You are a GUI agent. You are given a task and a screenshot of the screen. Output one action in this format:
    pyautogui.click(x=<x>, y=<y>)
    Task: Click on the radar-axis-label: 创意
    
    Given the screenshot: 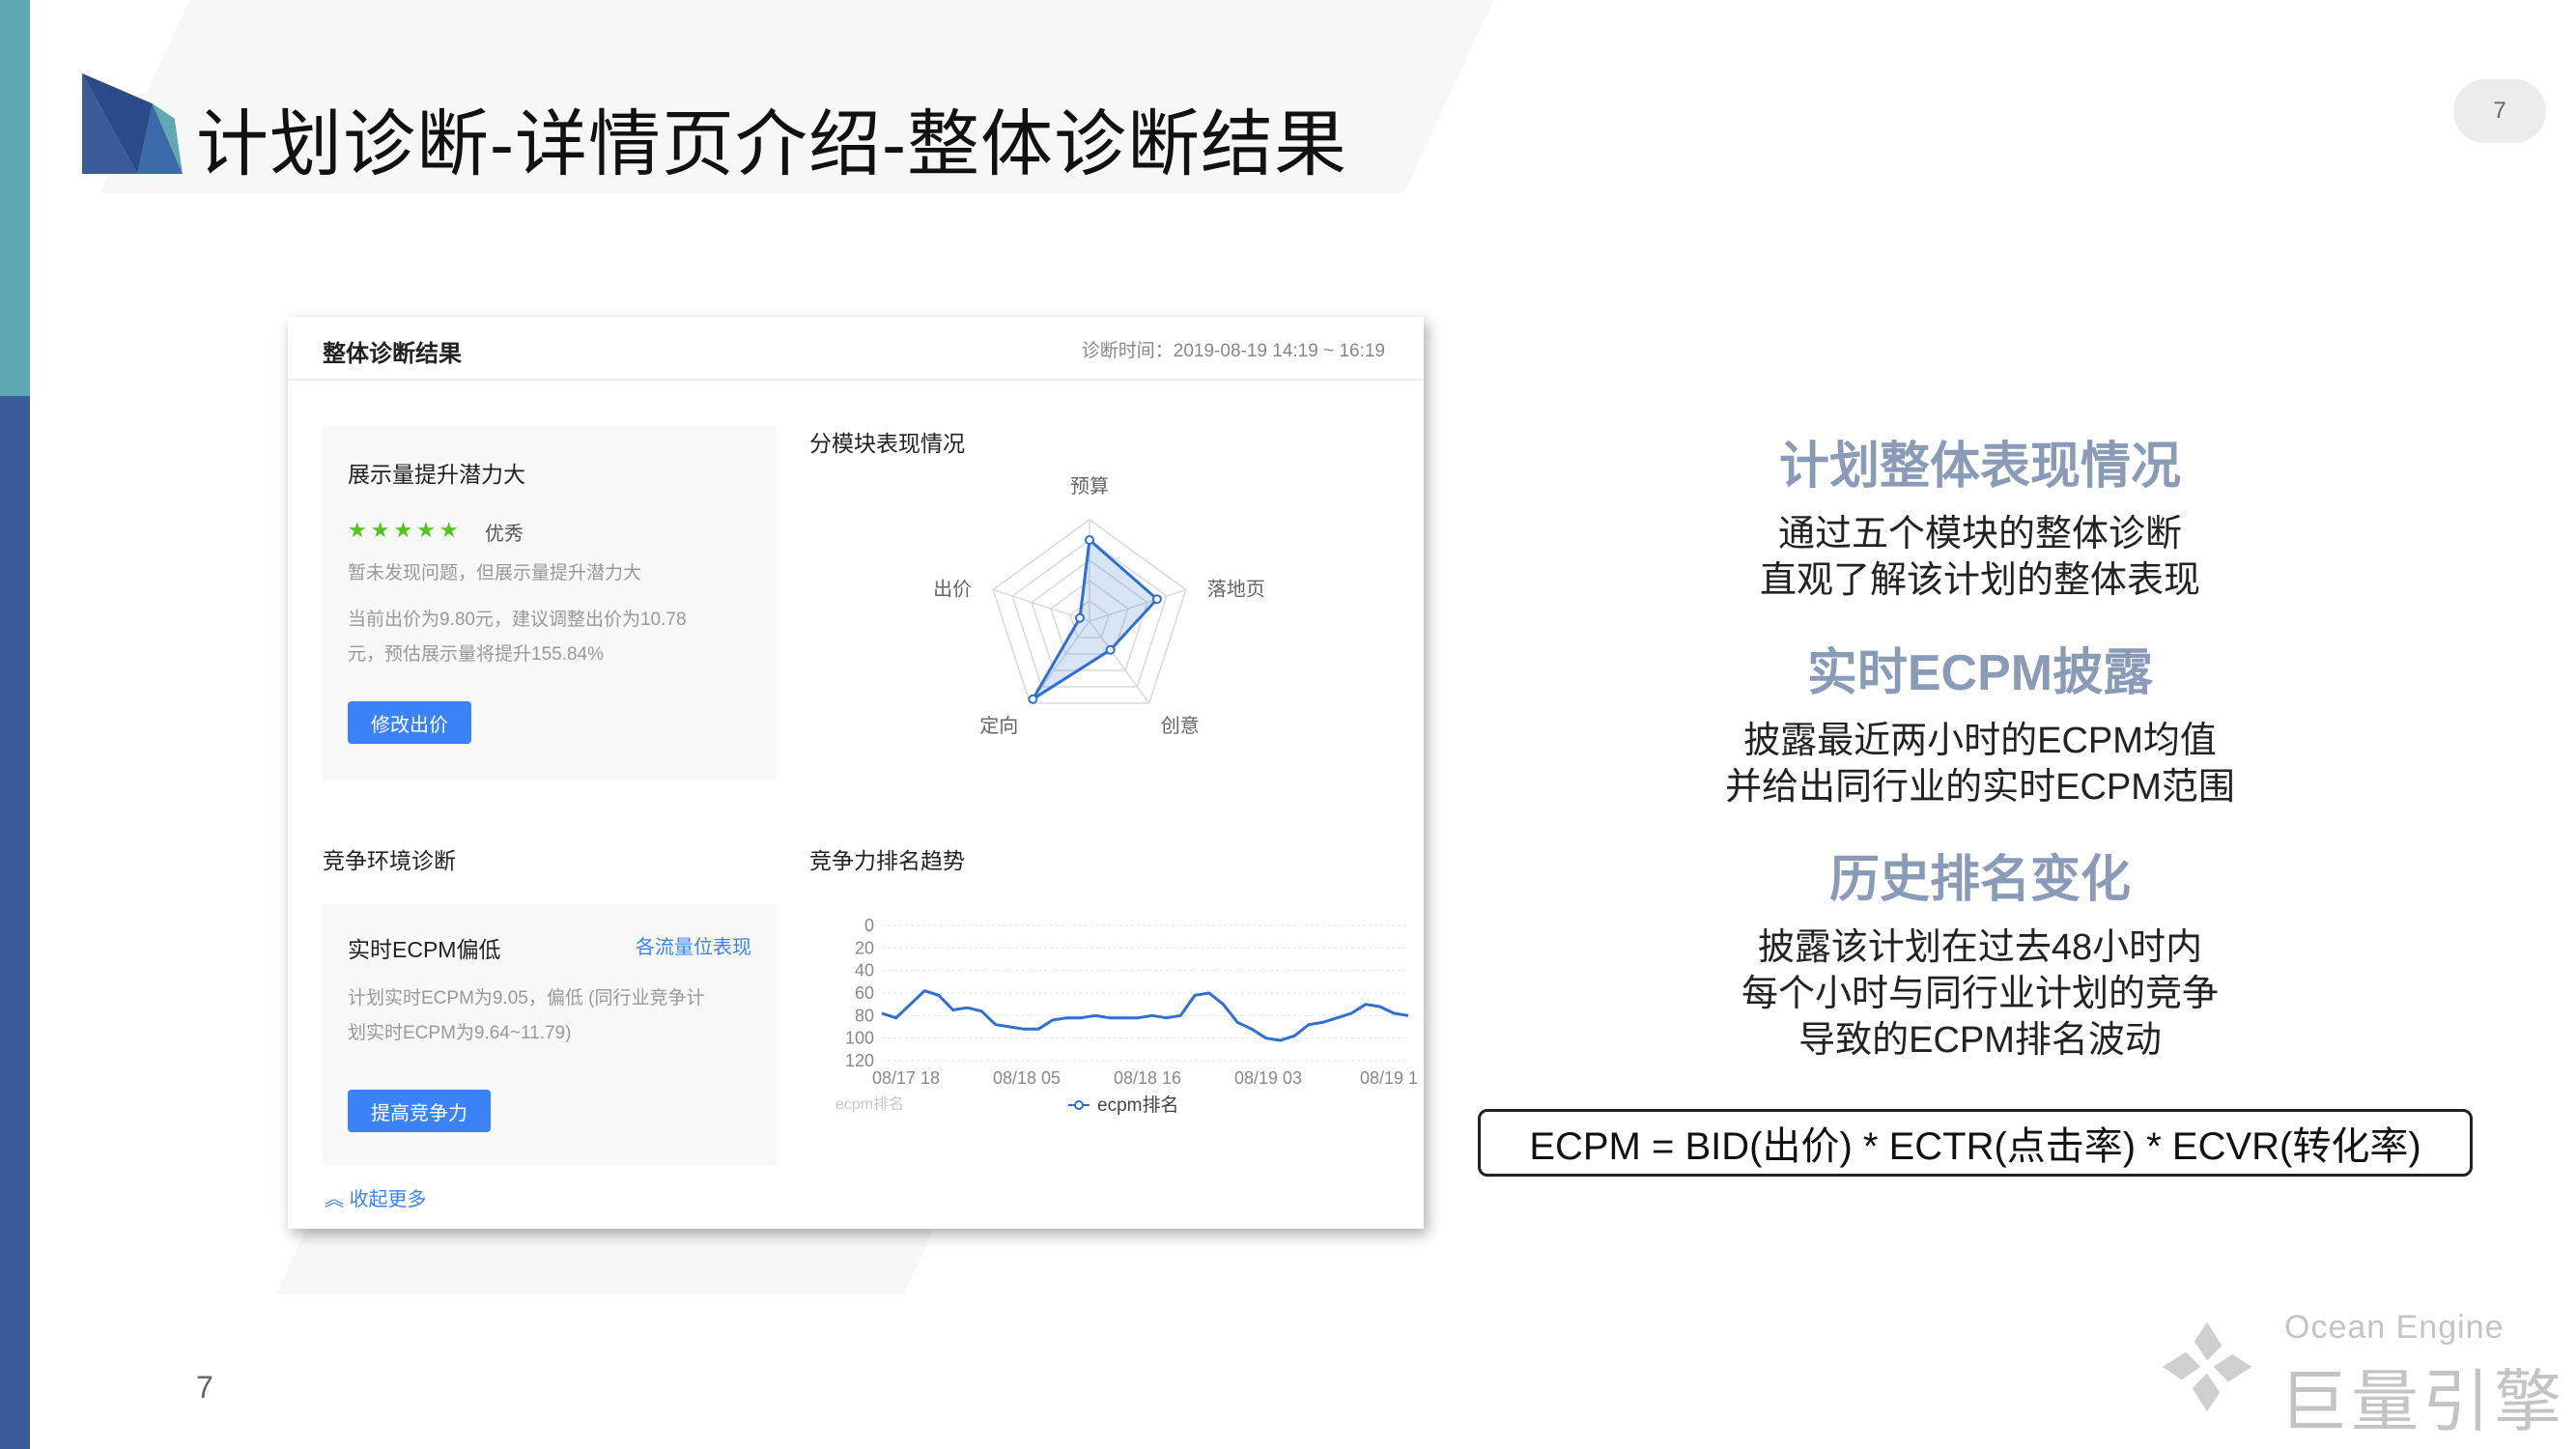 What is the action you would take?
    pyautogui.click(x=1180, y=726)
    